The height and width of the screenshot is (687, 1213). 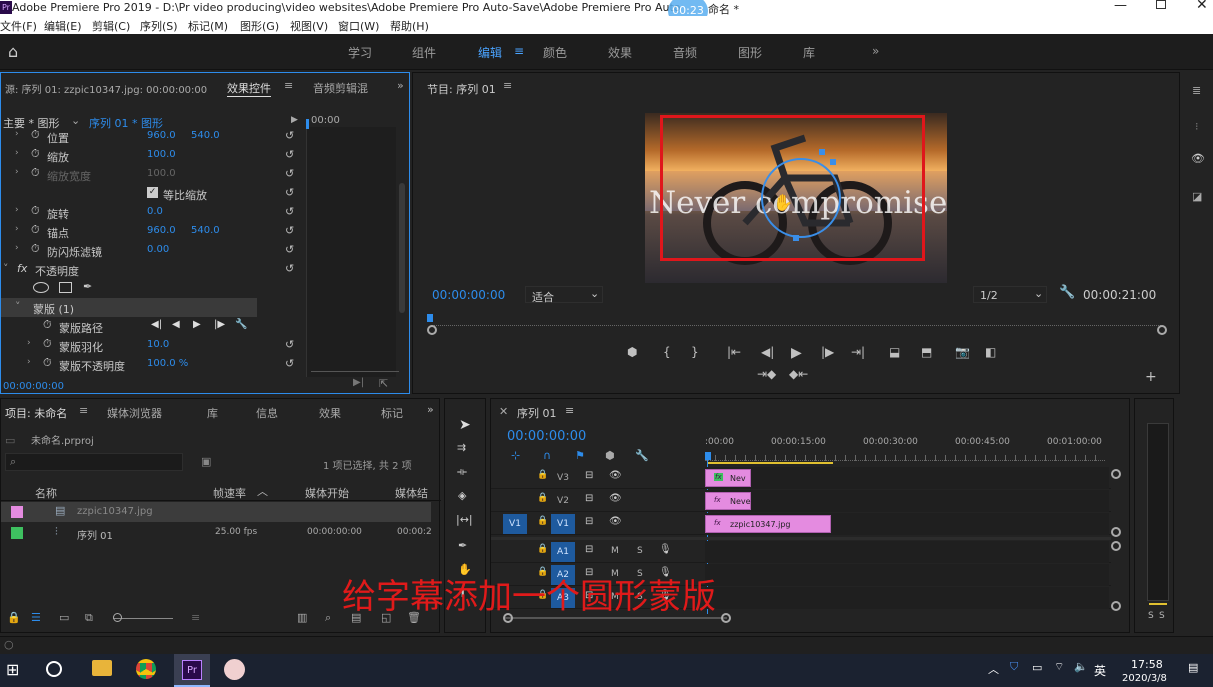 I want to click on tab-audio-mixer: 音频剪辑混, so click(x=340, y=88).